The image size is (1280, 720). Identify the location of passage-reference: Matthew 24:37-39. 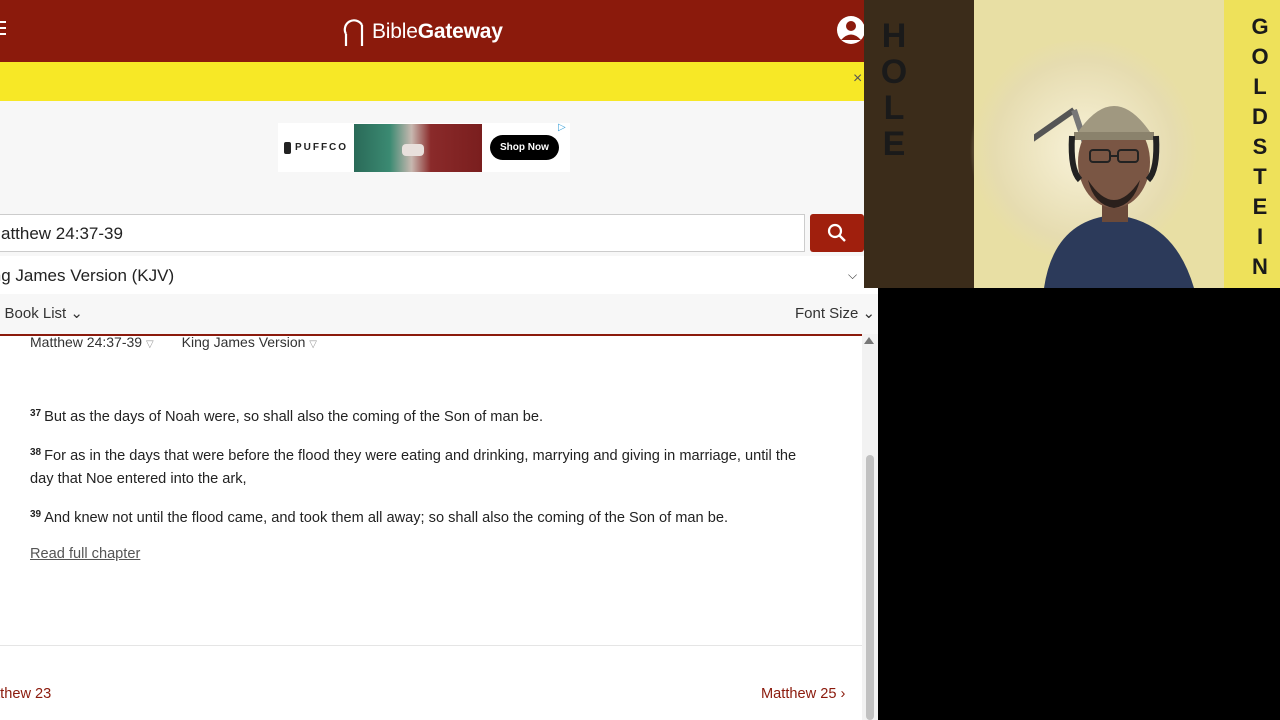
(86, 342).